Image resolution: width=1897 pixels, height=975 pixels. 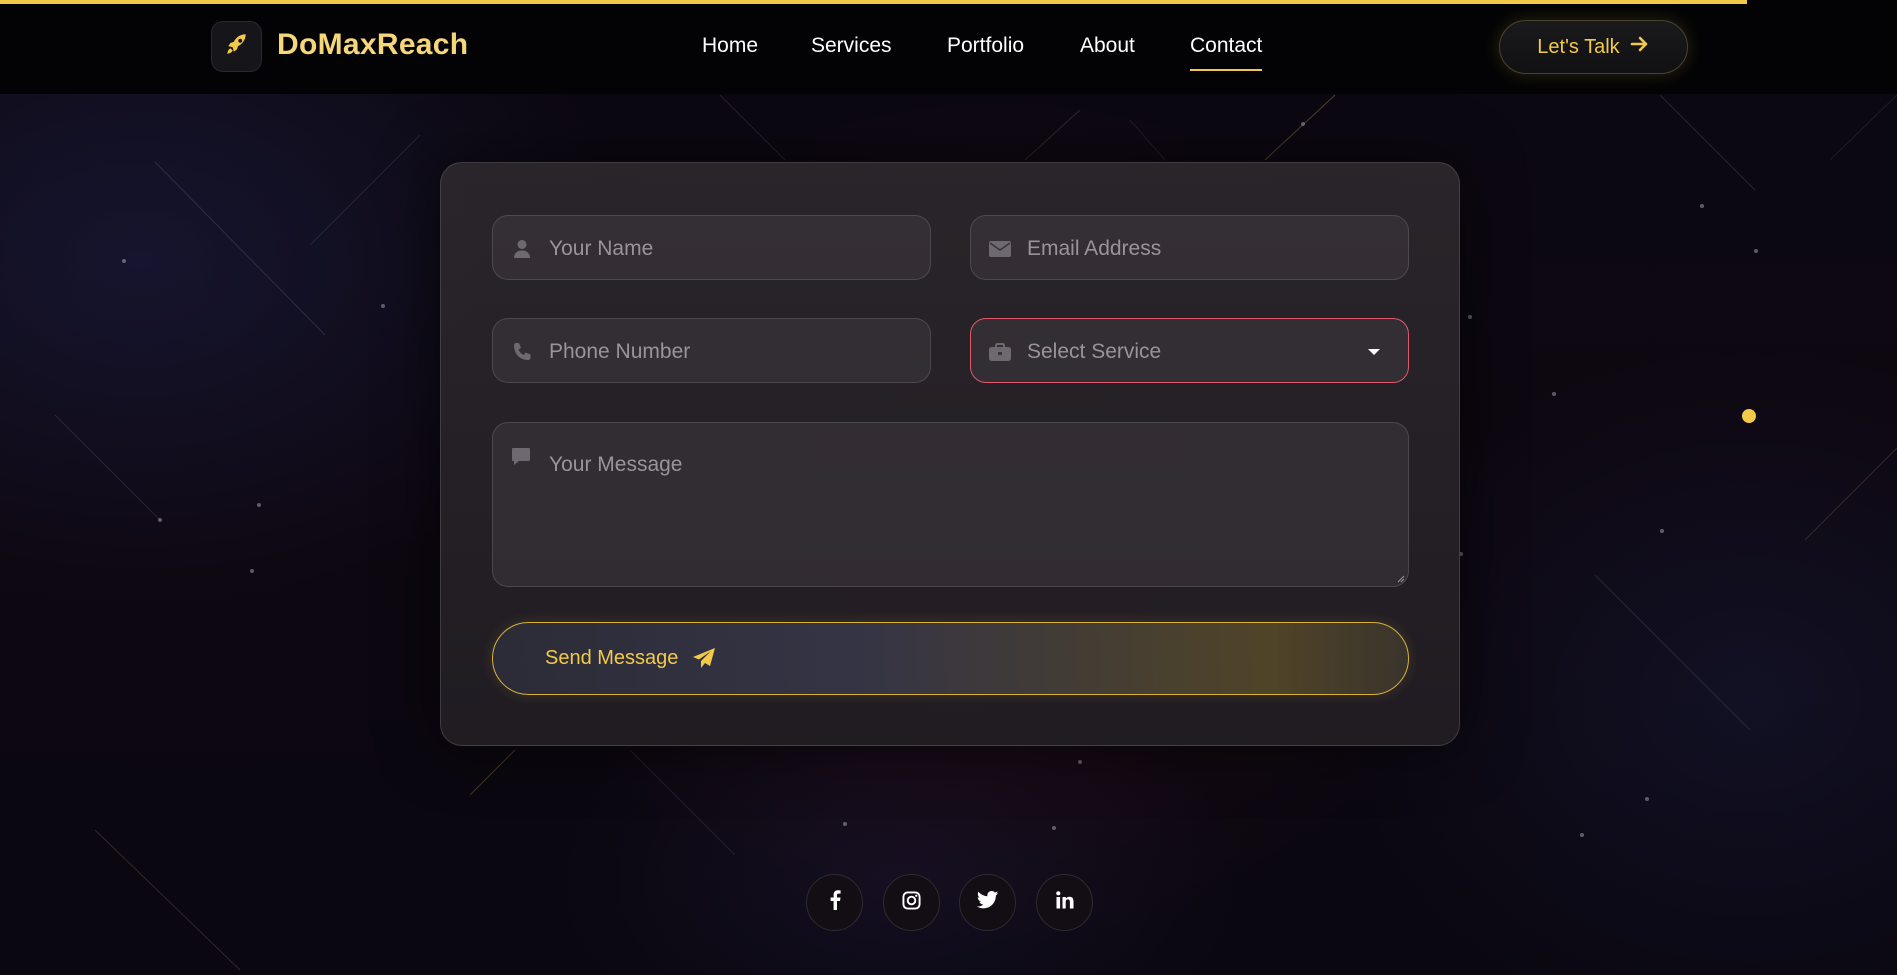 I want to click on message-placeholder: Your Message, so click(x=616, y=464).